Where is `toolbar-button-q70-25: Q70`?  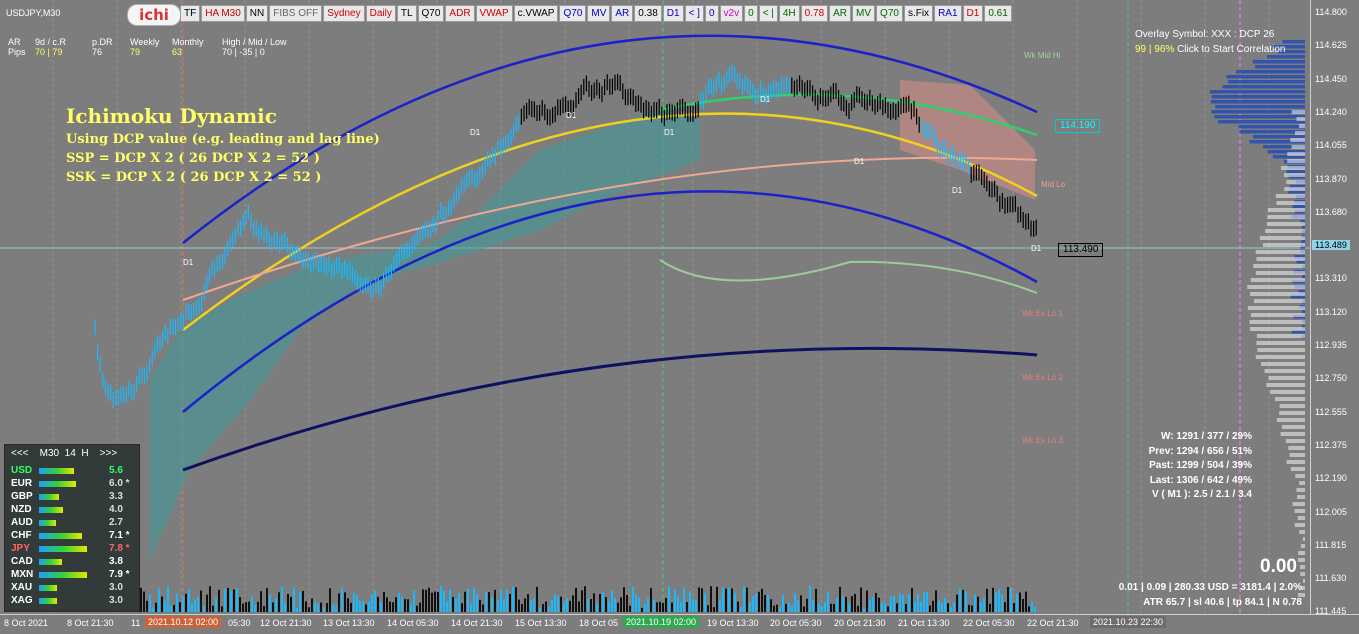
toolbar-button-q70-25: Q70 is located at coordinates (889, 13).